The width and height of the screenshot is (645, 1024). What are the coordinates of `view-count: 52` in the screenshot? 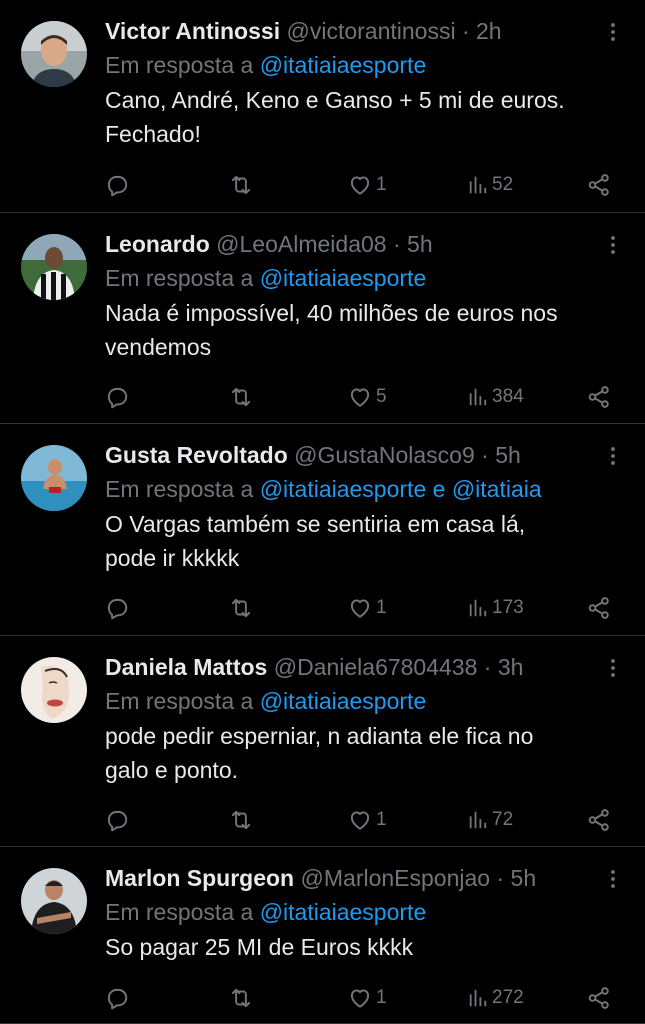 It's located at (503, 184).